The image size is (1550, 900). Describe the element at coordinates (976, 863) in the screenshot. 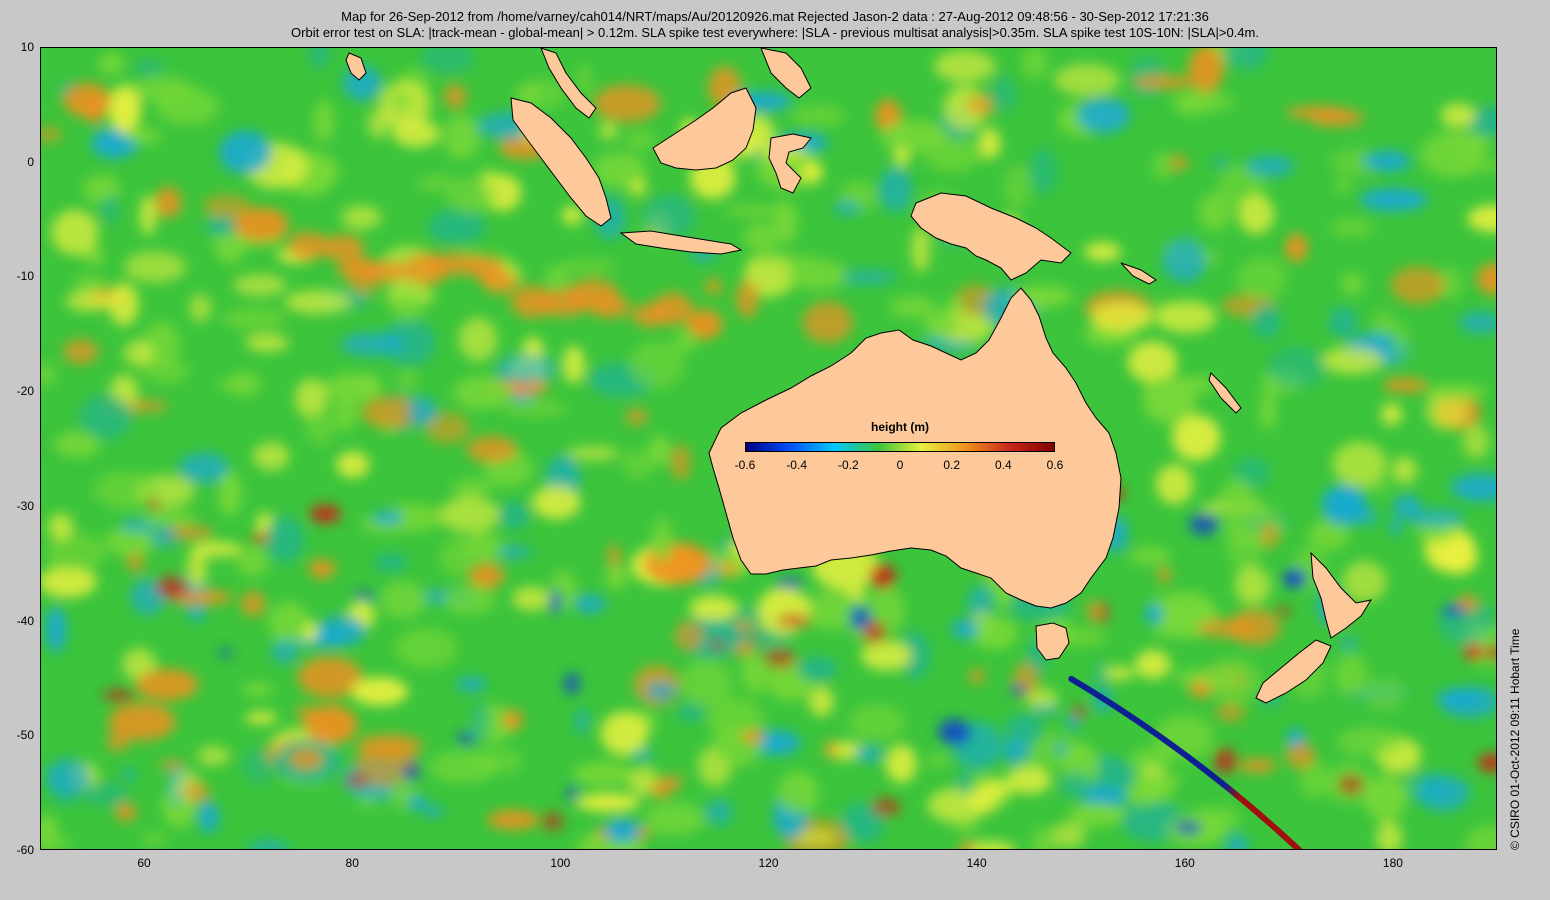

I see `x-tick-label: 140` at that location.